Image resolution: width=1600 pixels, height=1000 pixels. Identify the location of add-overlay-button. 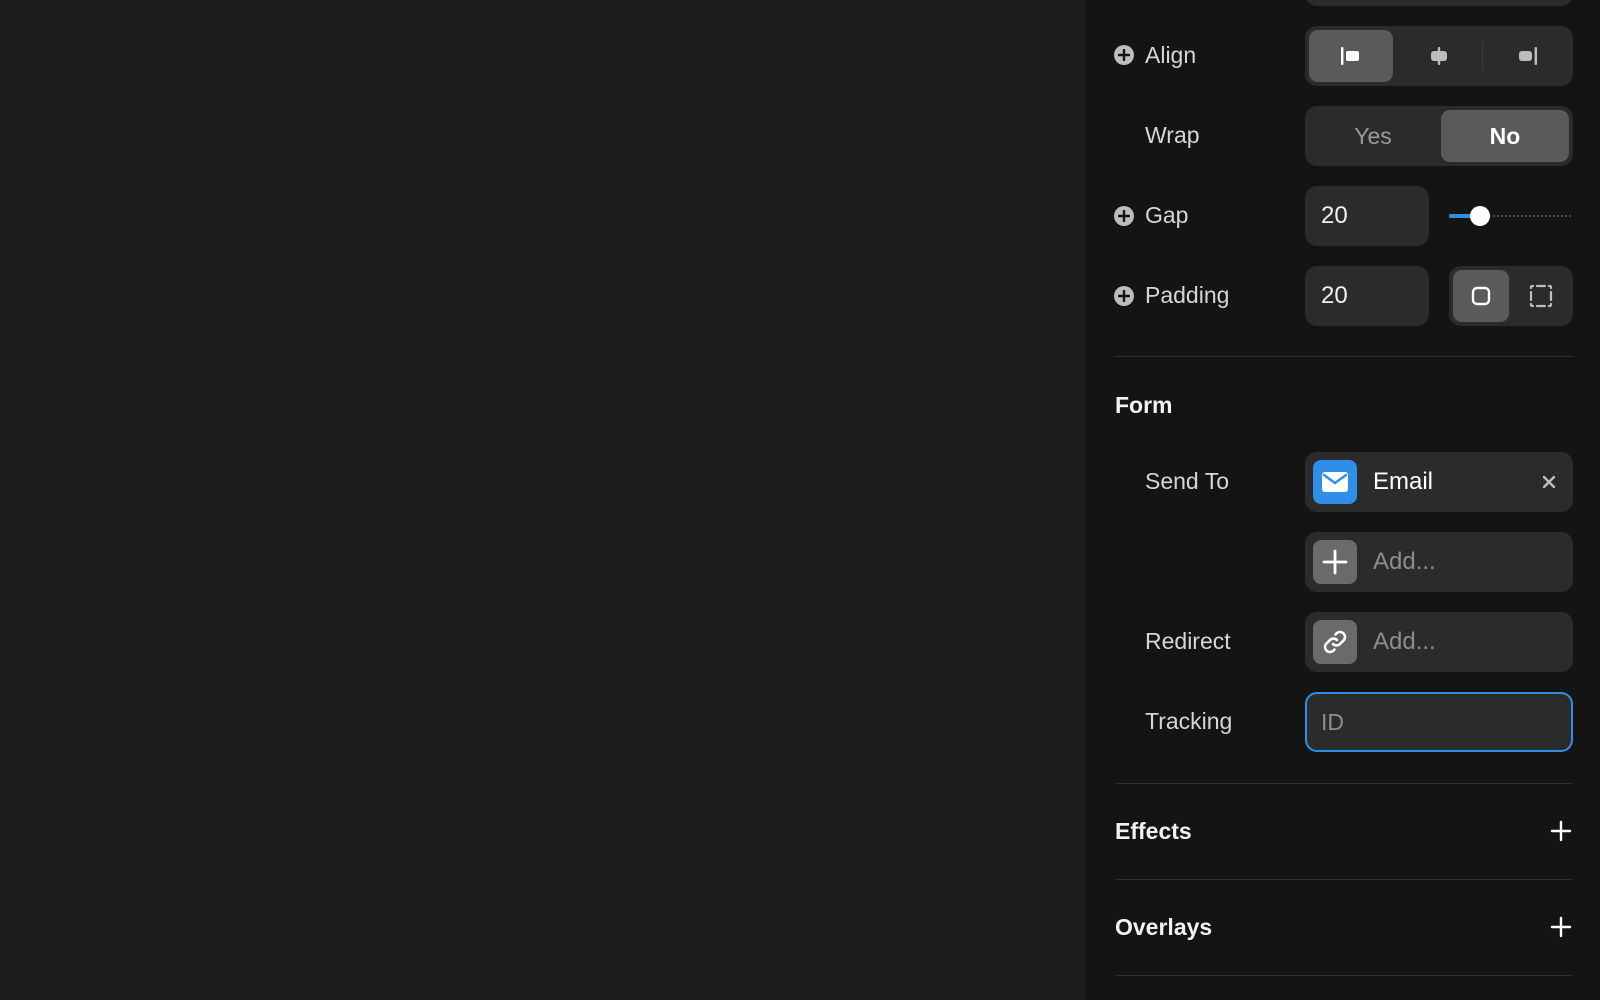
(1561, 927).